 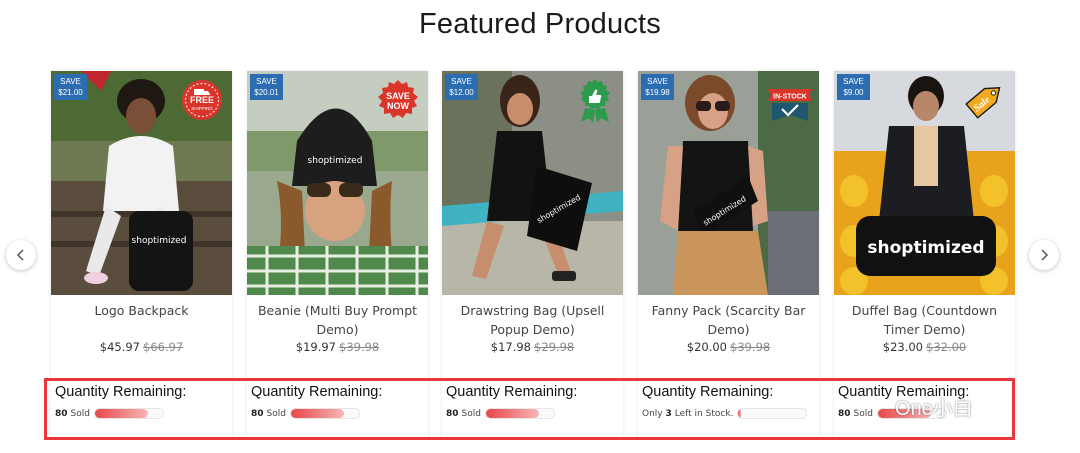 I want to click on product-image: shoptimized SAVE $20.01 SAVE NOW, so click(x=337, y=183).